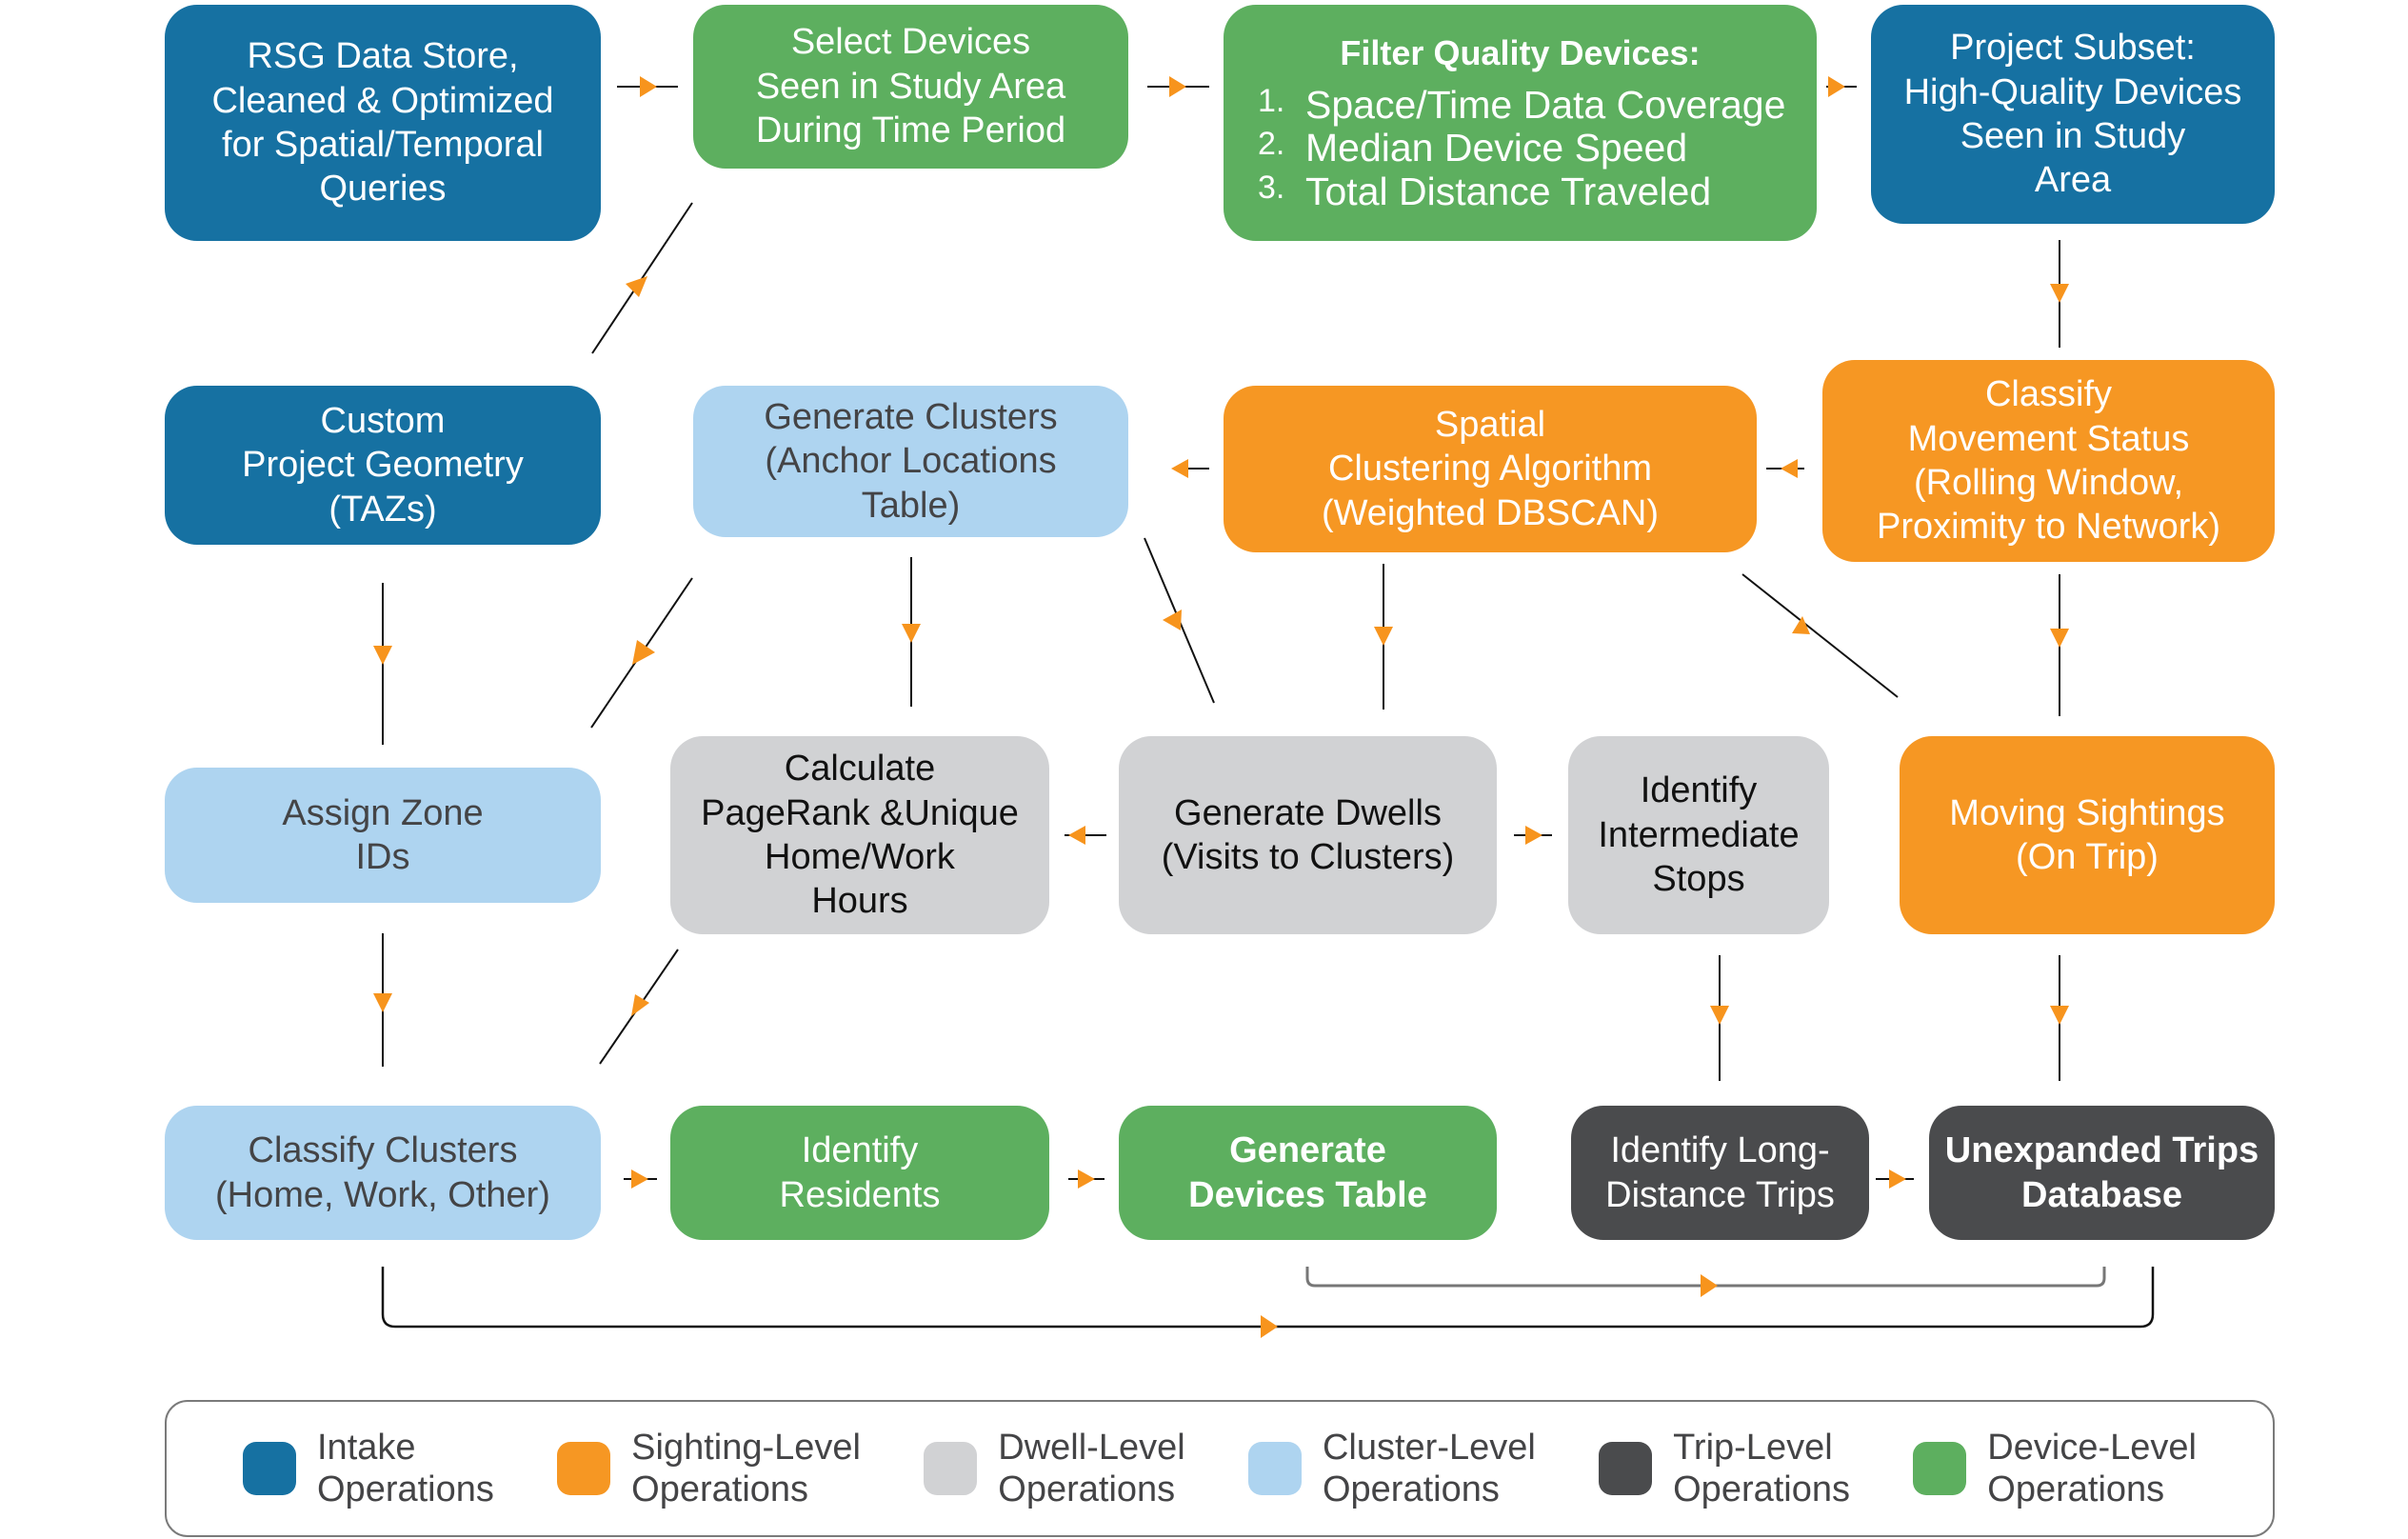 Image resolution: width=2408 pixels, height=1539 pixels. I want to click on node-text: Area, so click(2073, 180).